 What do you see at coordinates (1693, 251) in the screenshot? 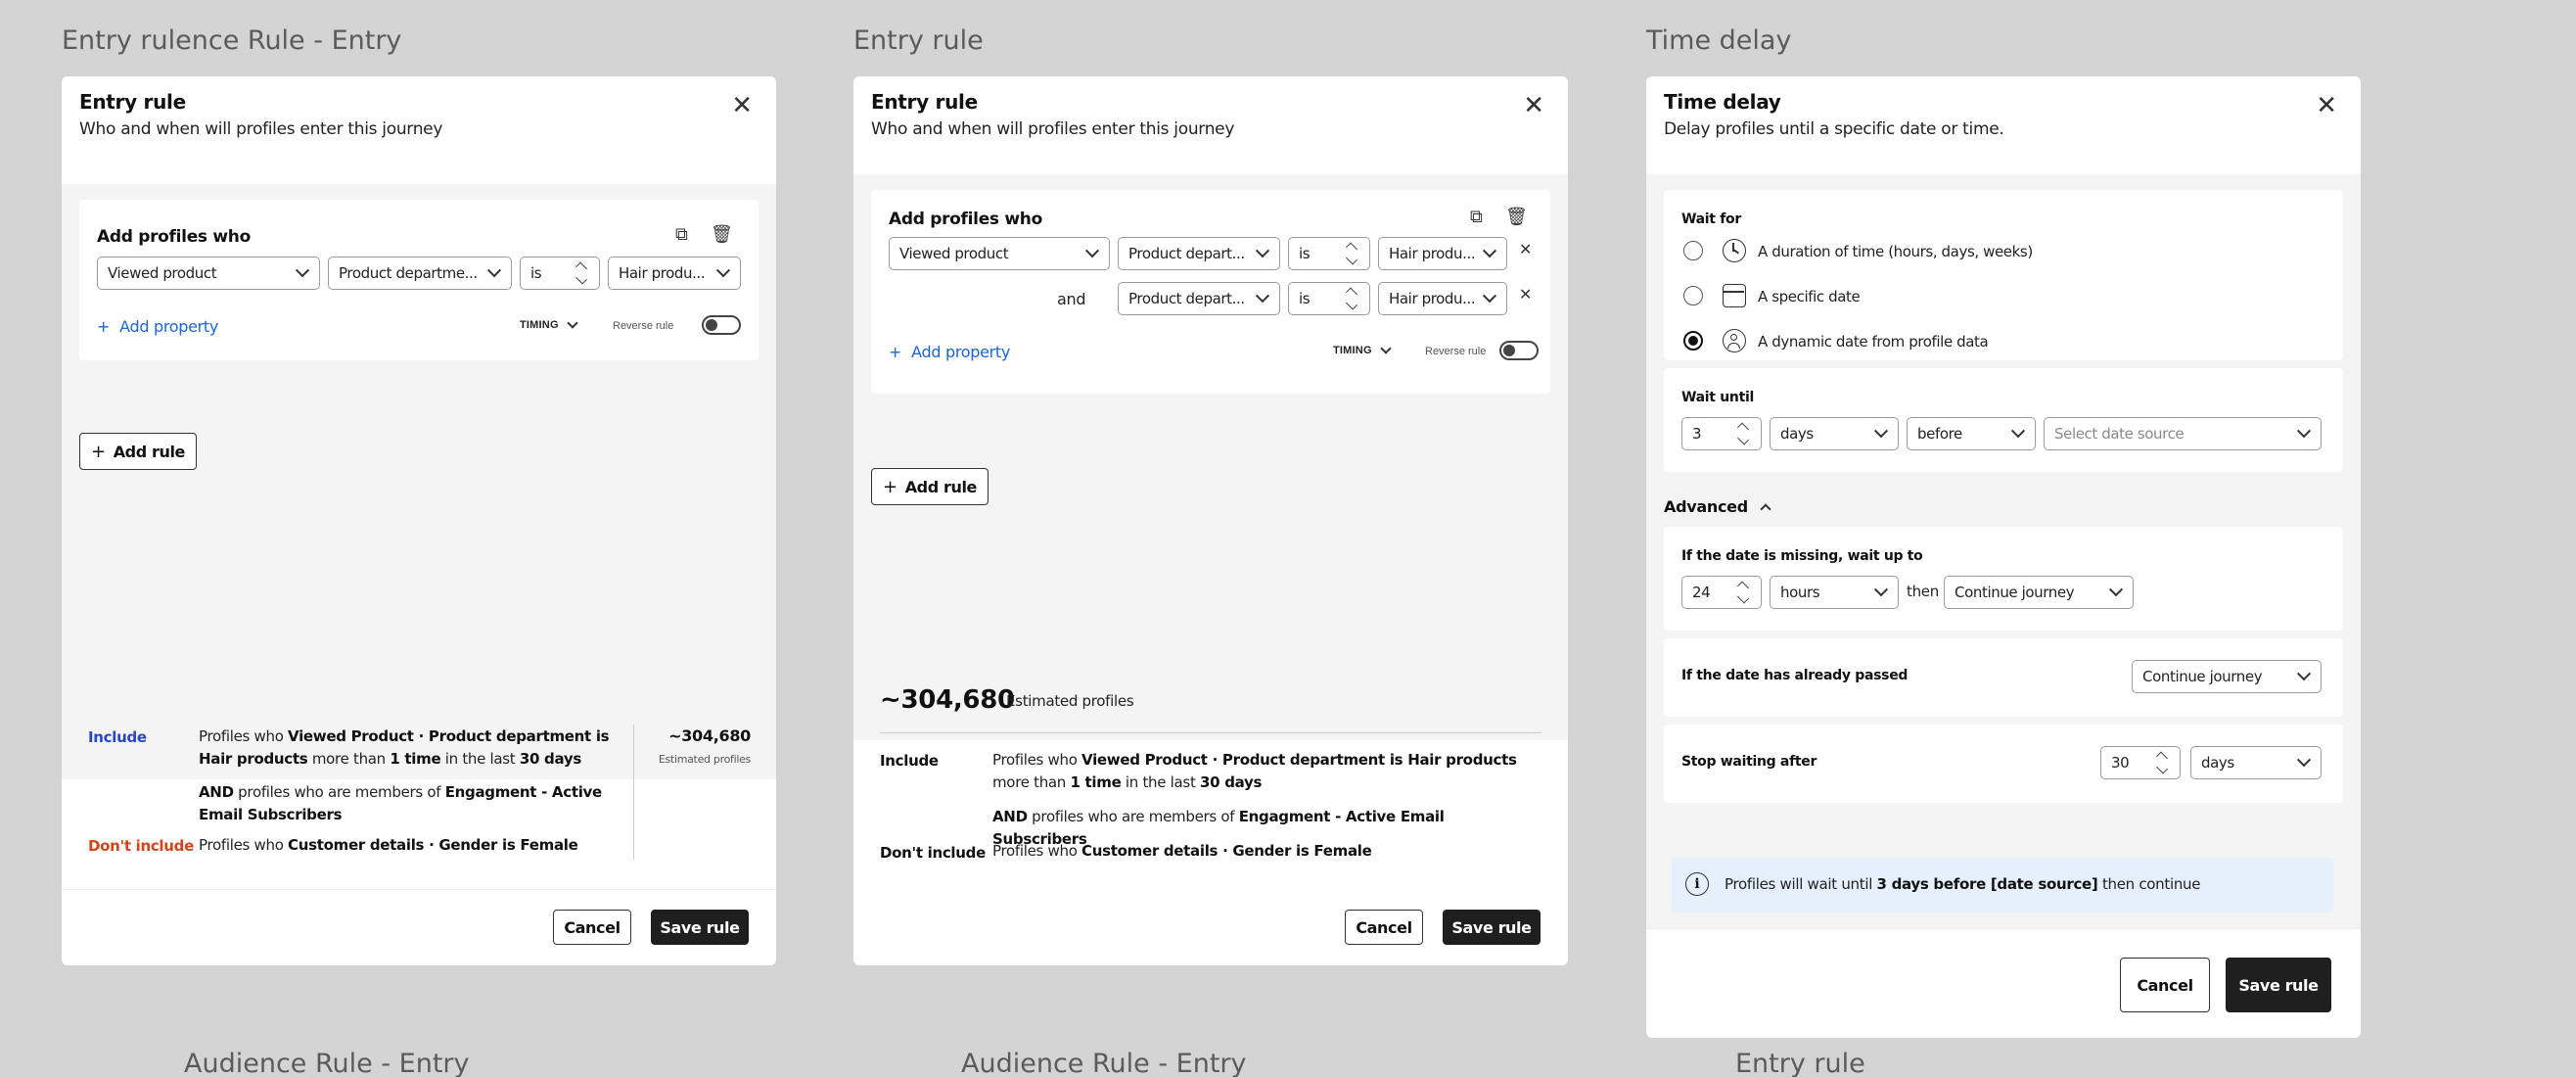
I see `duration-radio` at bounding box center [1693, 251].